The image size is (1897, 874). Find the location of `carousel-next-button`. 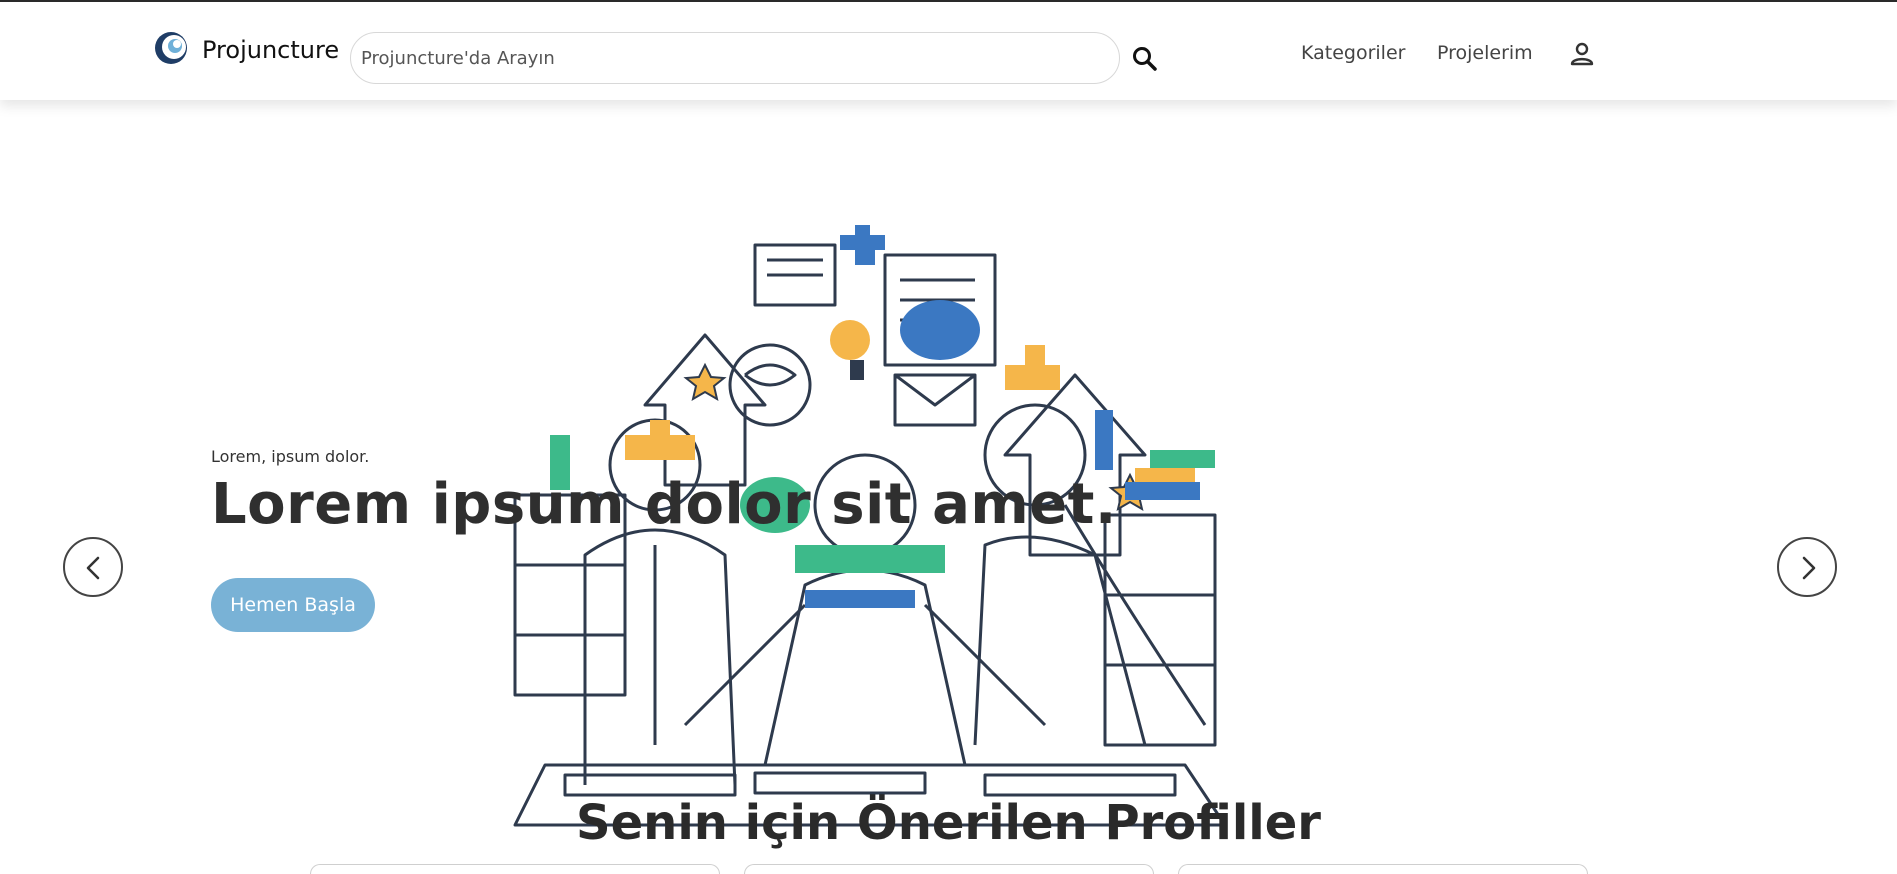

carousel-next-button is located at coordinates (1807, 567).